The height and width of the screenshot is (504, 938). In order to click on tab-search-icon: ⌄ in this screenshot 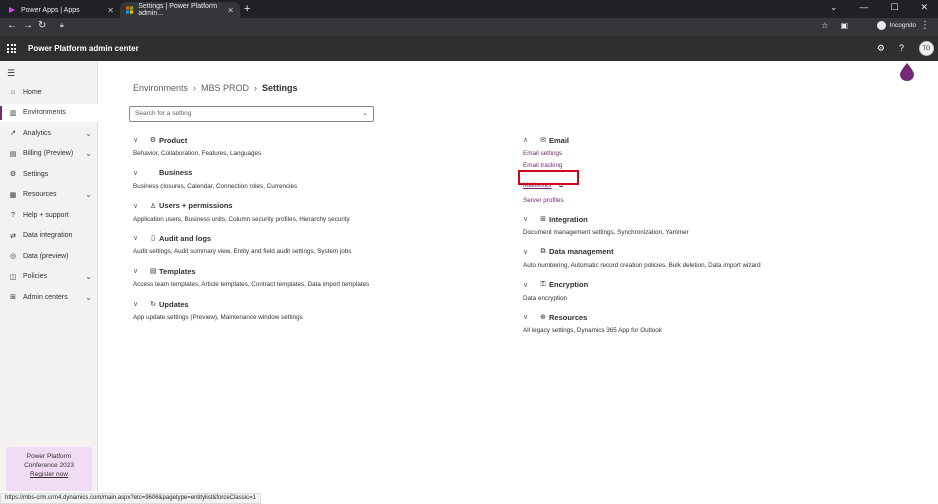, I will do `click(834, 7)`.